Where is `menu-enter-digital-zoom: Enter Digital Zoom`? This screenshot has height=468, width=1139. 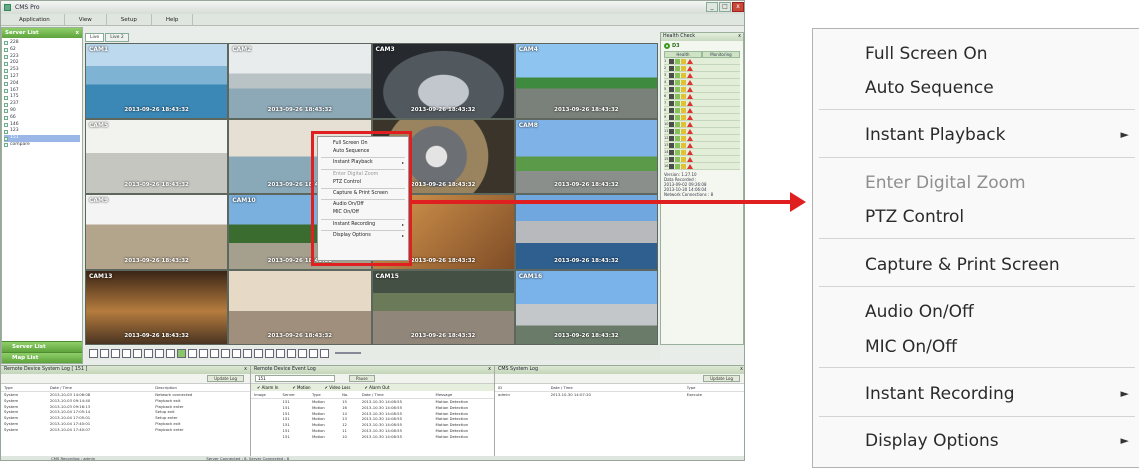
menu-enter-digital-zoom: Enter Digital Zoom is located at coordinates (1000, 183).